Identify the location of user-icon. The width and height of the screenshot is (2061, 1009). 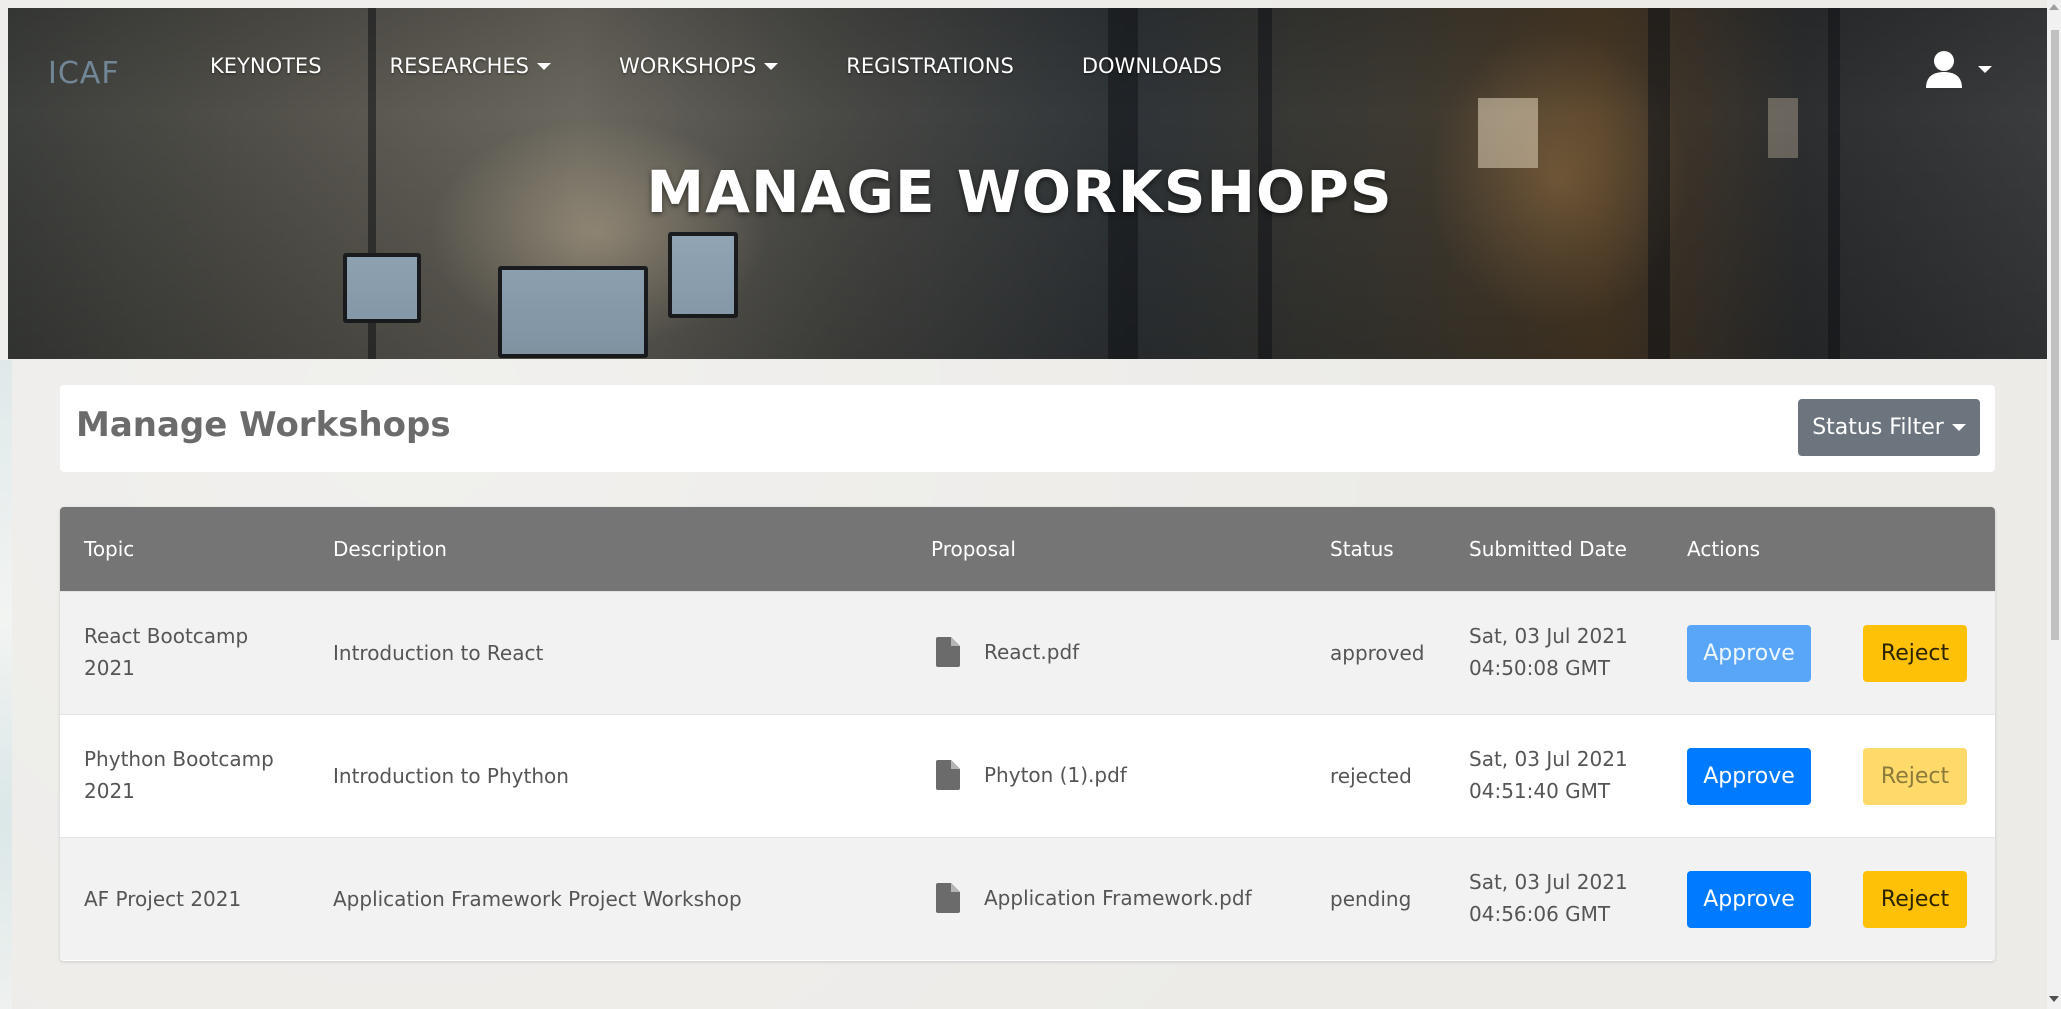
(1944, 69).